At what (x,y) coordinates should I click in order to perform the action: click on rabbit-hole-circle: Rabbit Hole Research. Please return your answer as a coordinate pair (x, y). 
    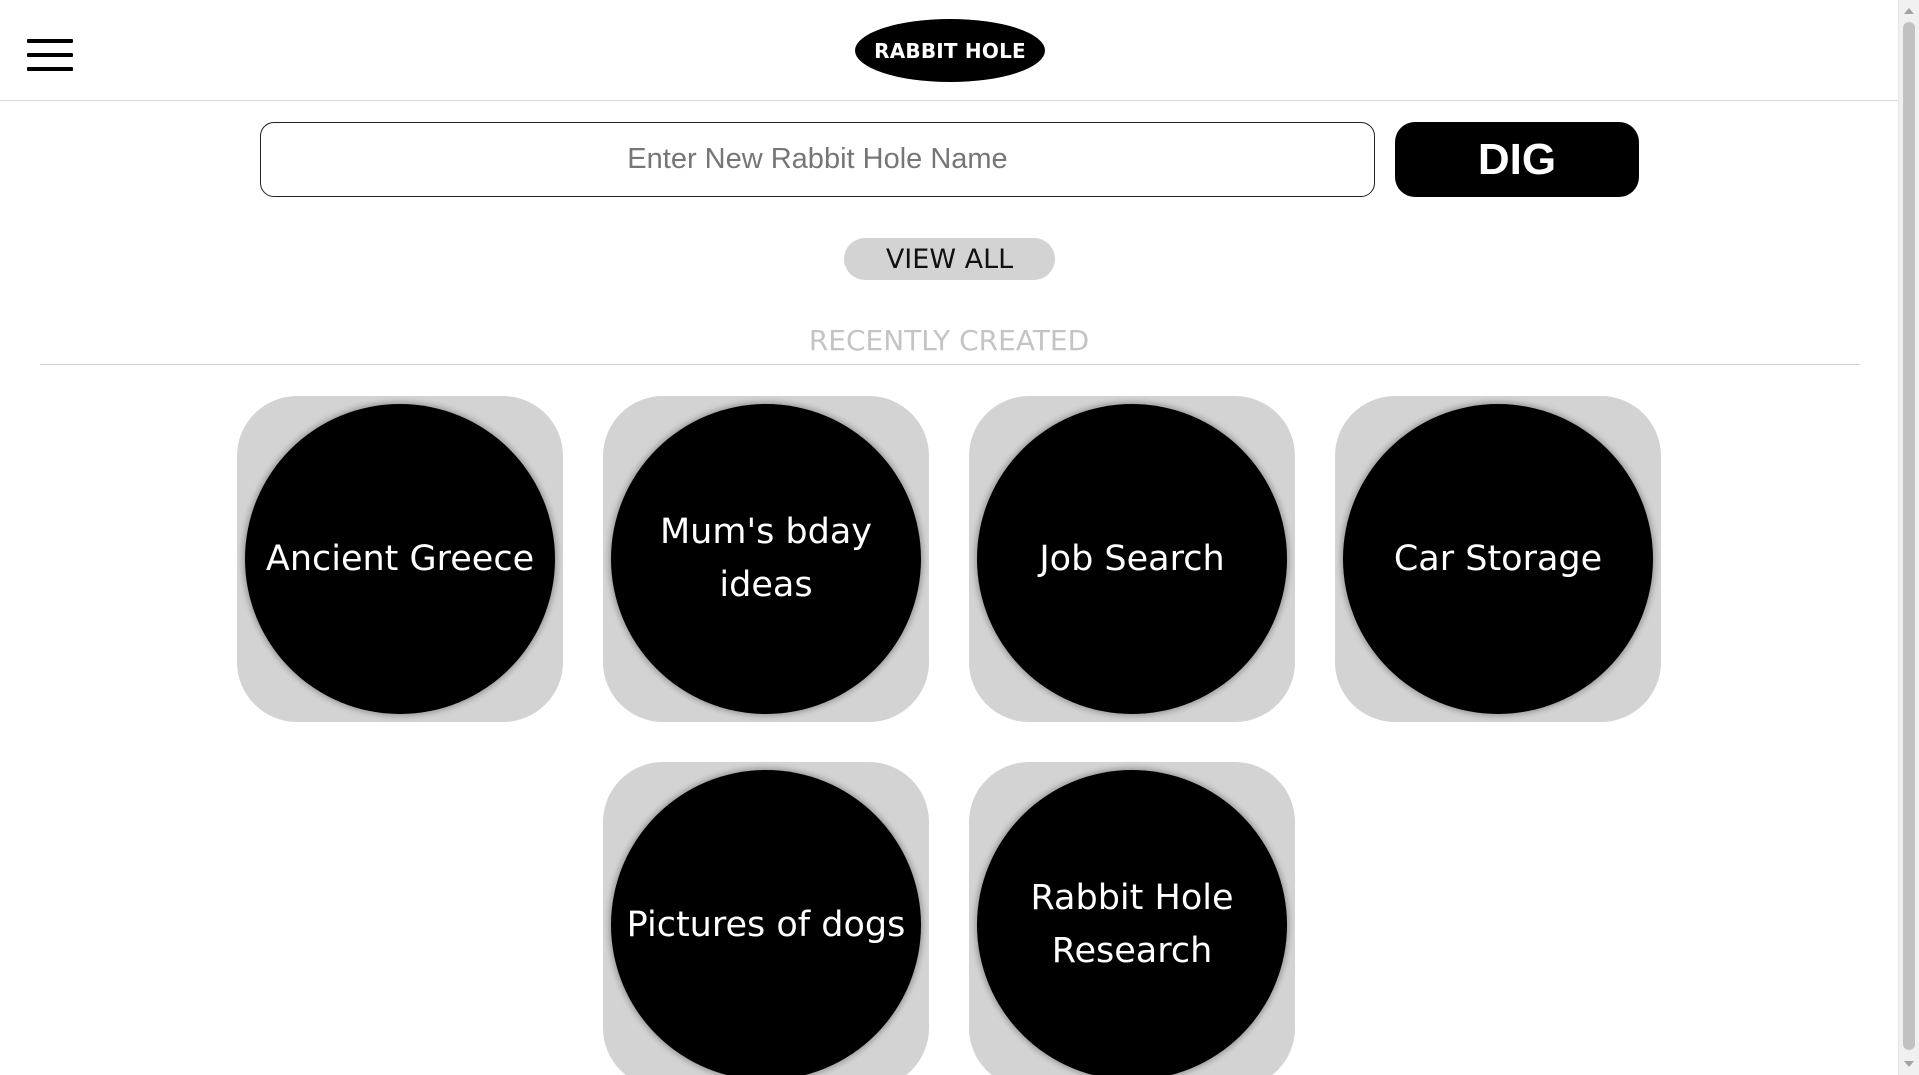
    Looking at the image, I should click on (1132, 922).